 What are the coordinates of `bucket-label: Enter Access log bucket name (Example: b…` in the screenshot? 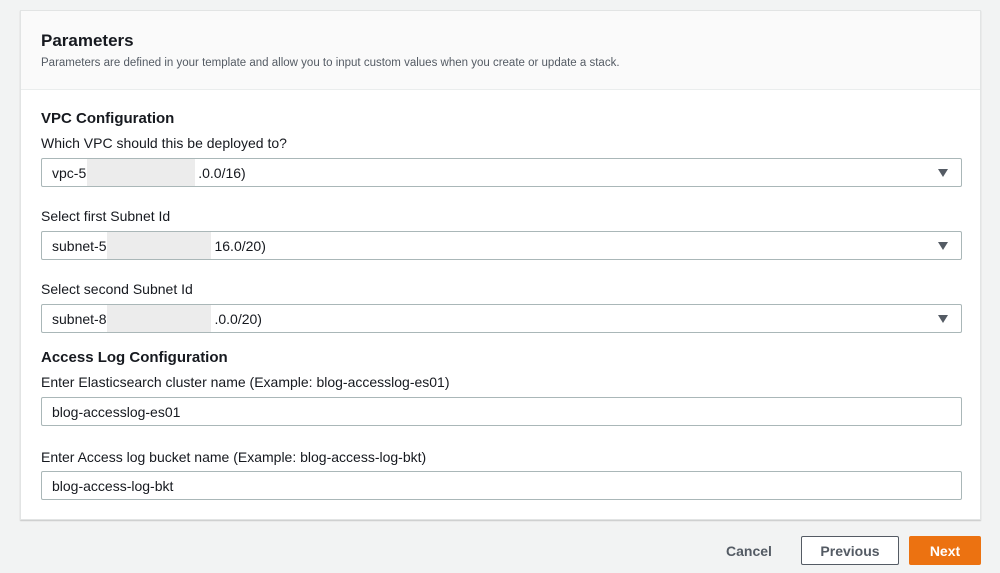 It's located at (234, 457).